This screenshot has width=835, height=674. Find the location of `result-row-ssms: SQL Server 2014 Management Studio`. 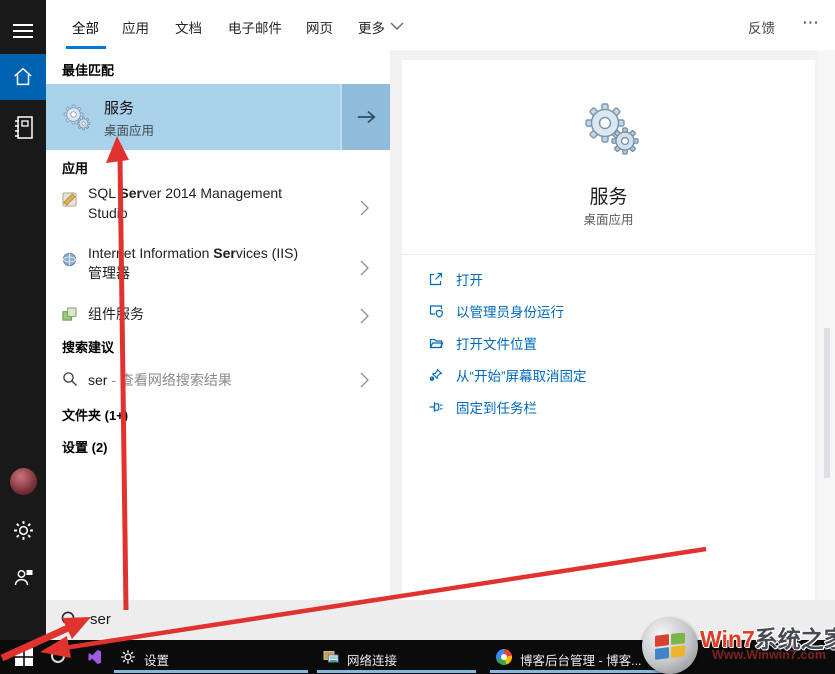

result-row-ssms: SQL Server 2014 Management Studio is located at coordinates (218, 207).